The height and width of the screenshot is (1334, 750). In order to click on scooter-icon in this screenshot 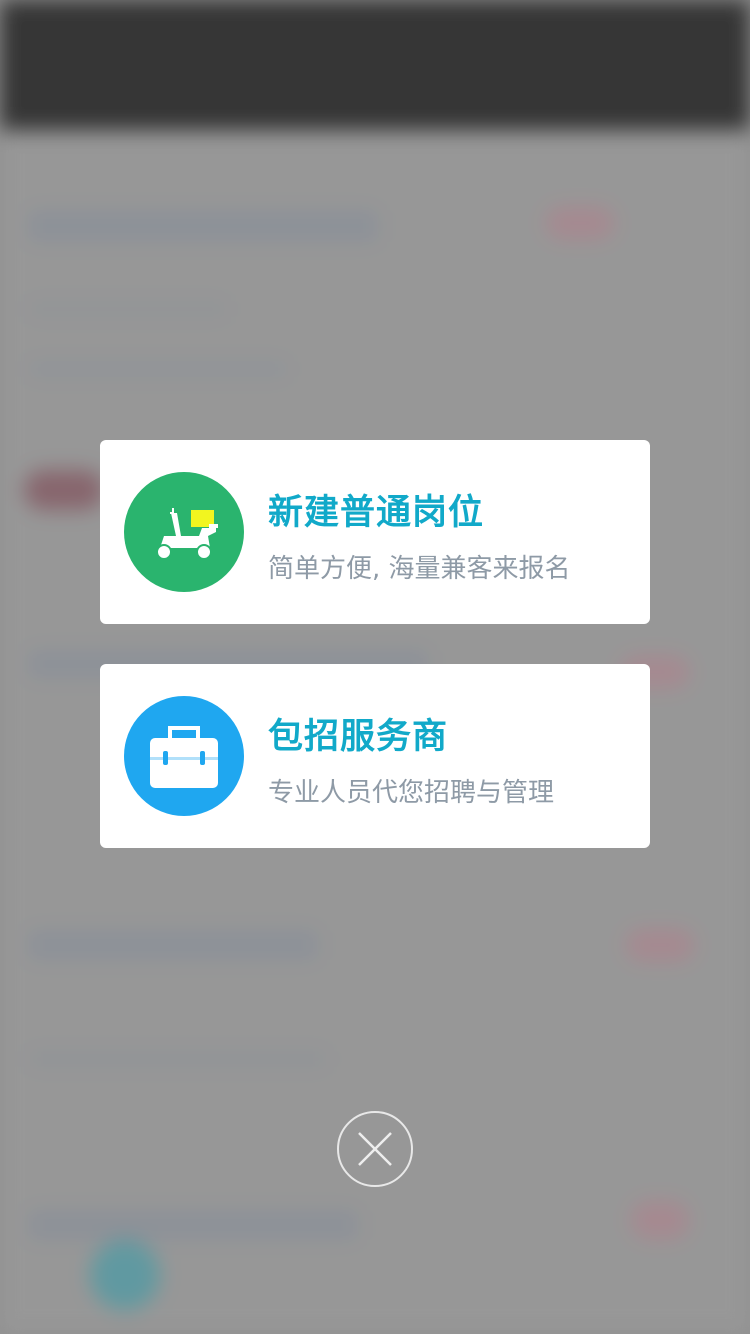, I will do `click(184, 532)`.